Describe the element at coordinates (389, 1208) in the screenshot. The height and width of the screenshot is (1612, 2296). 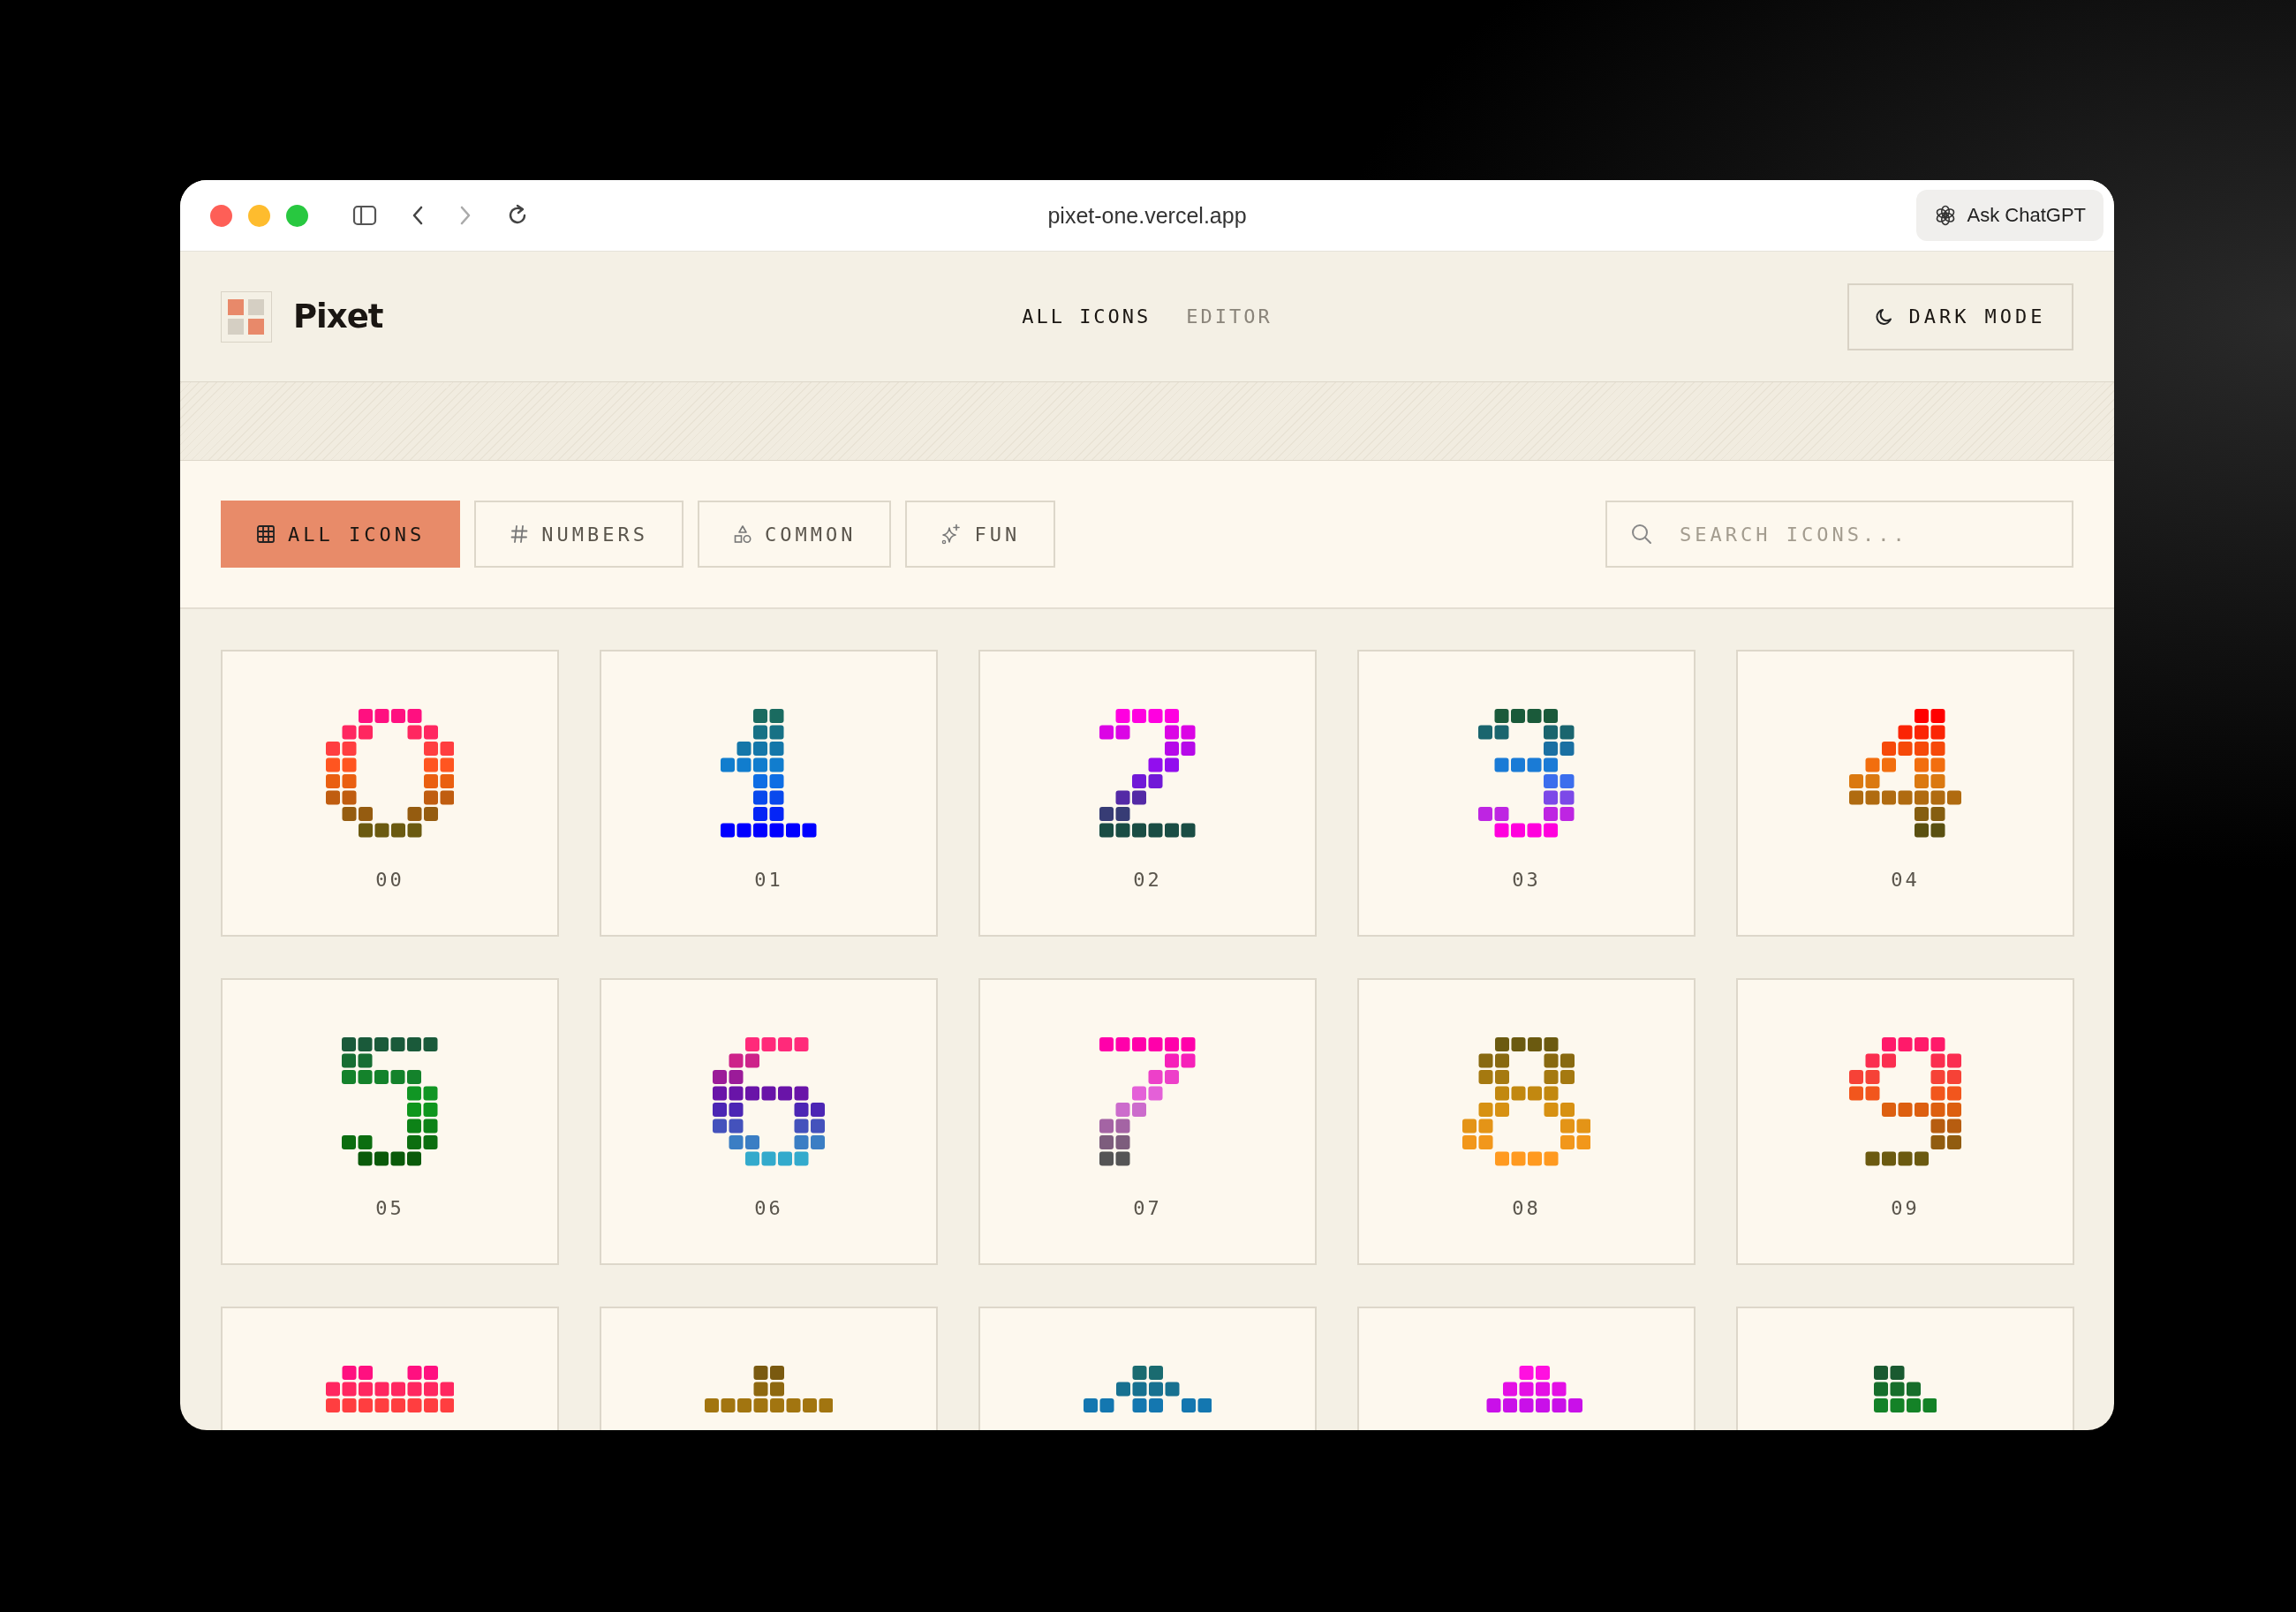
I see `icon-label: 05` at that location.